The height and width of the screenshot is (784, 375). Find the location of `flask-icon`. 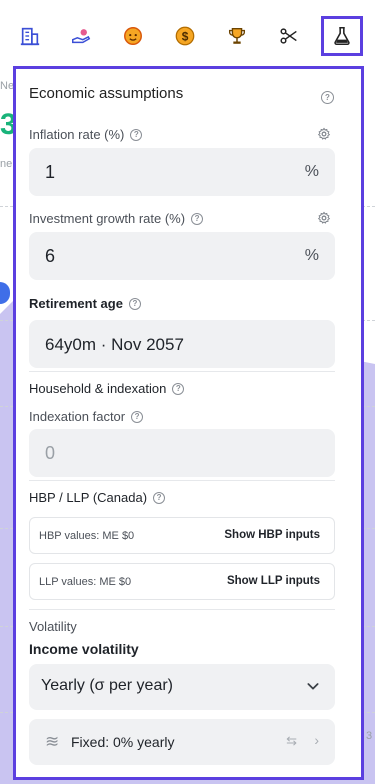

flask-icon is located at coordinates (342, 36).